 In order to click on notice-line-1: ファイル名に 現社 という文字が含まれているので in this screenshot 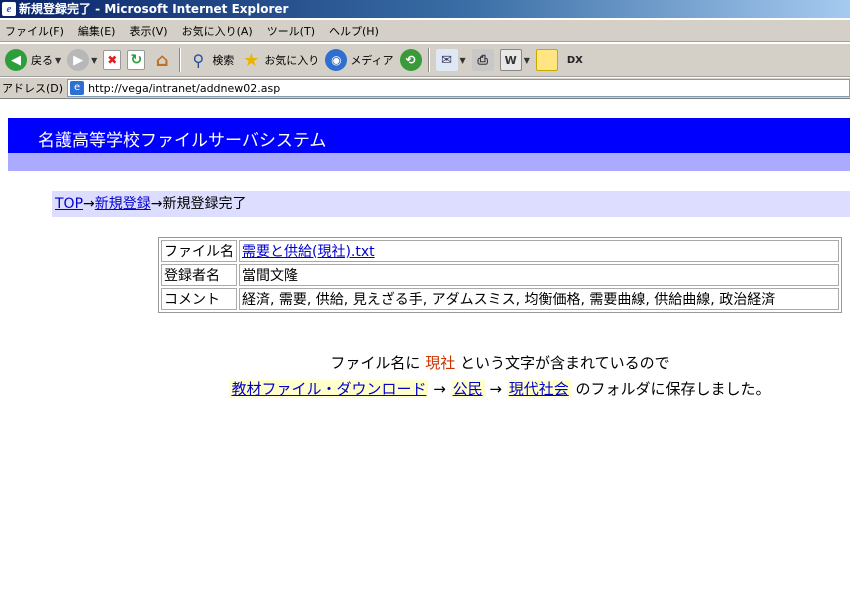, I will do `click(500, 363)`.